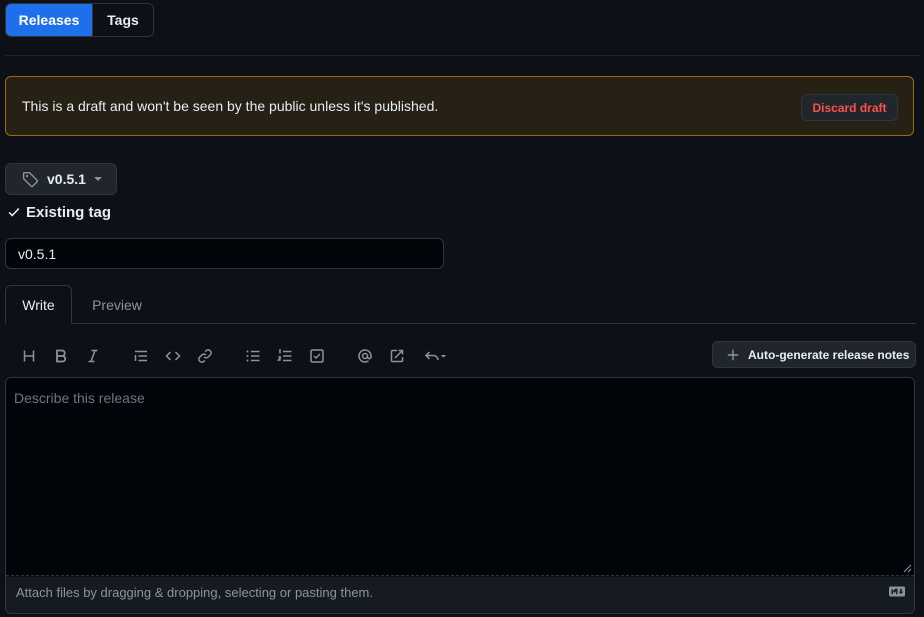 This screenshot has width=924, height=617. What do you see at coordinates (117, 304) in the screenshot?
I see `tab-preview: Preview` at bounding box center [117, 304].